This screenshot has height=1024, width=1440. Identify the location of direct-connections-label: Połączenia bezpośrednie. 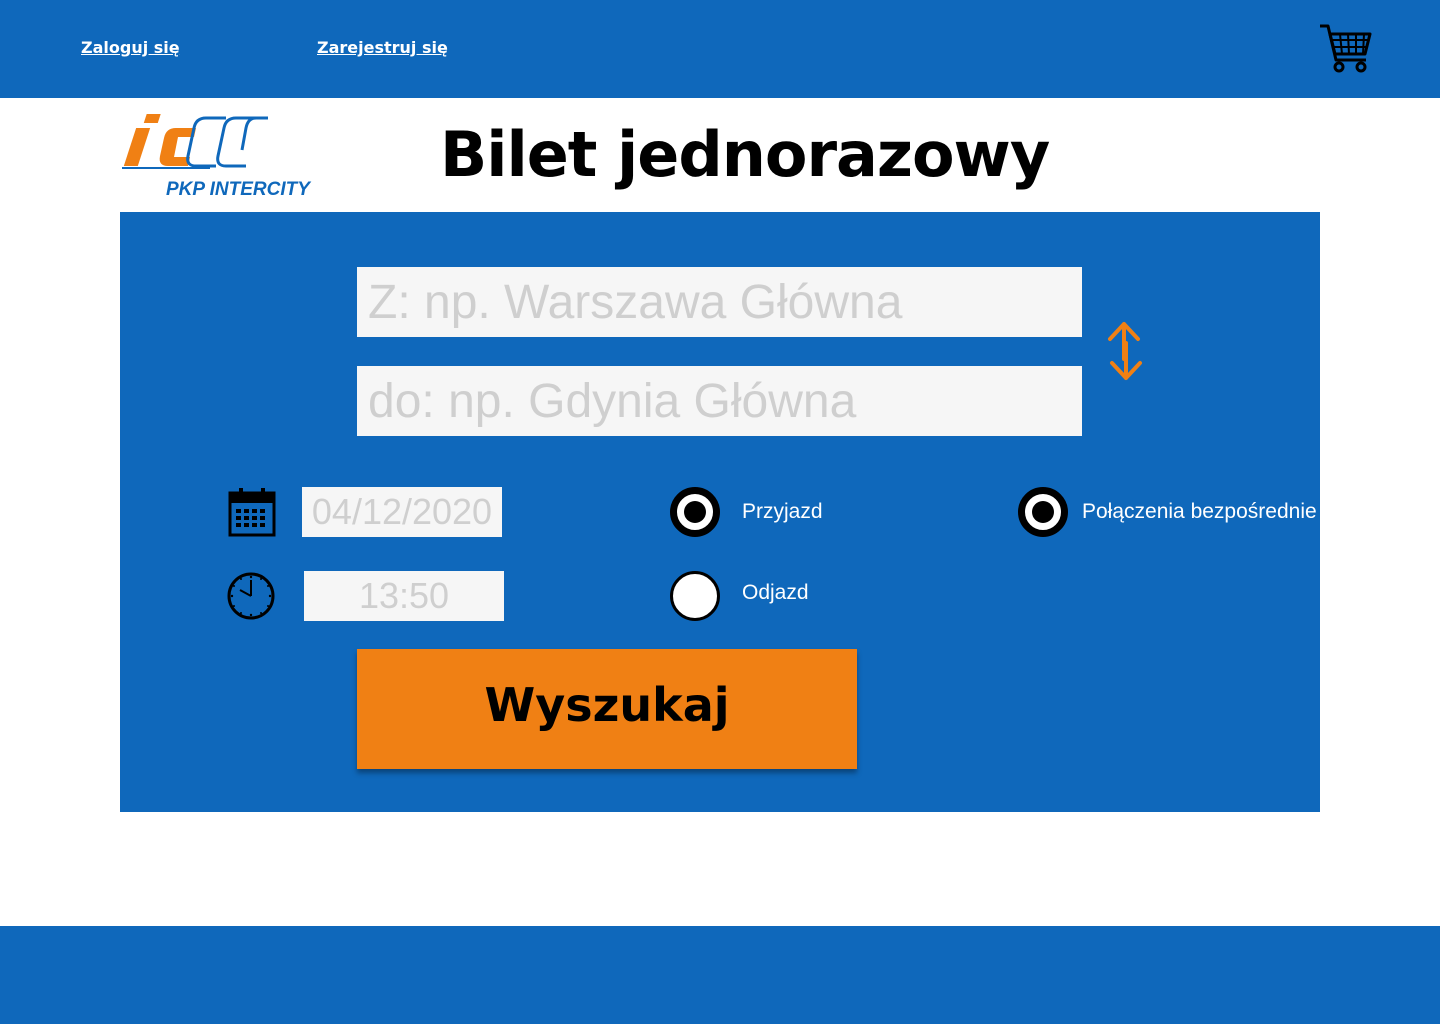
(1199, 512).